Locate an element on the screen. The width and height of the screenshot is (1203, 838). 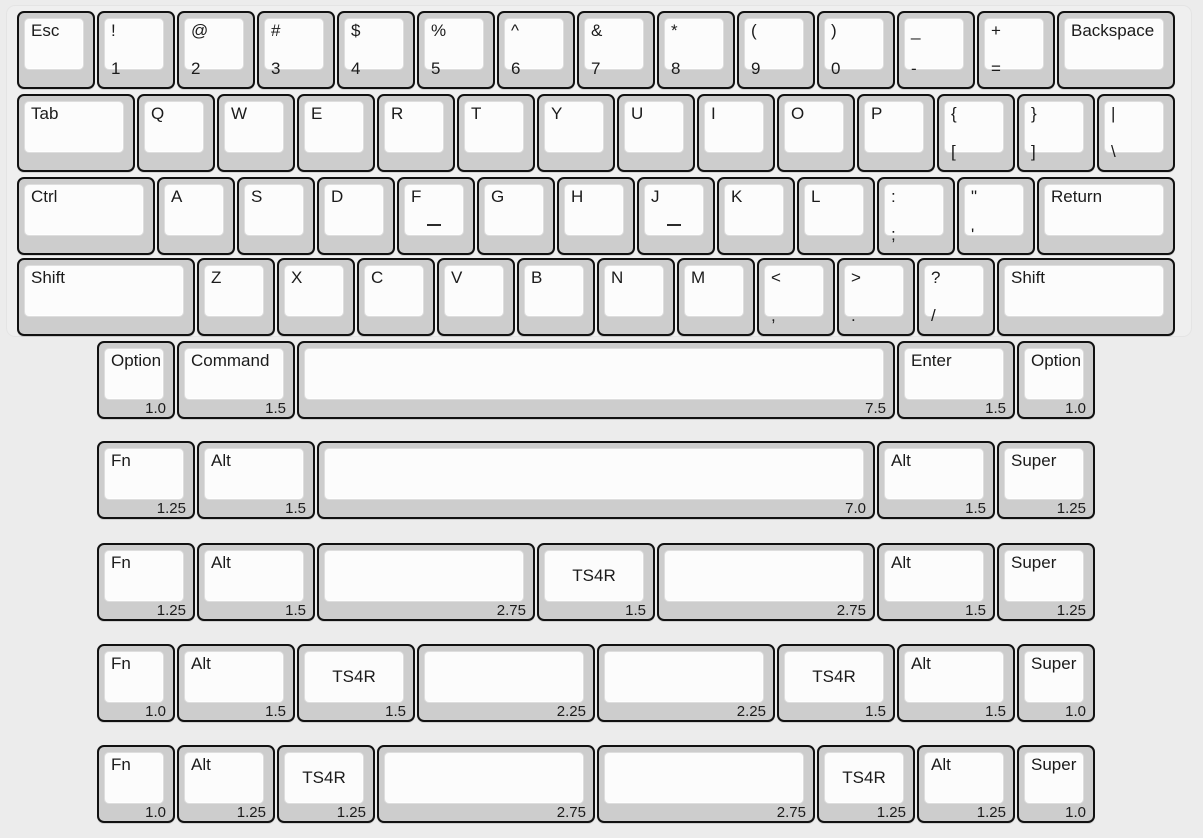
keycap-face: Super is located at coordinates (1044, 576).